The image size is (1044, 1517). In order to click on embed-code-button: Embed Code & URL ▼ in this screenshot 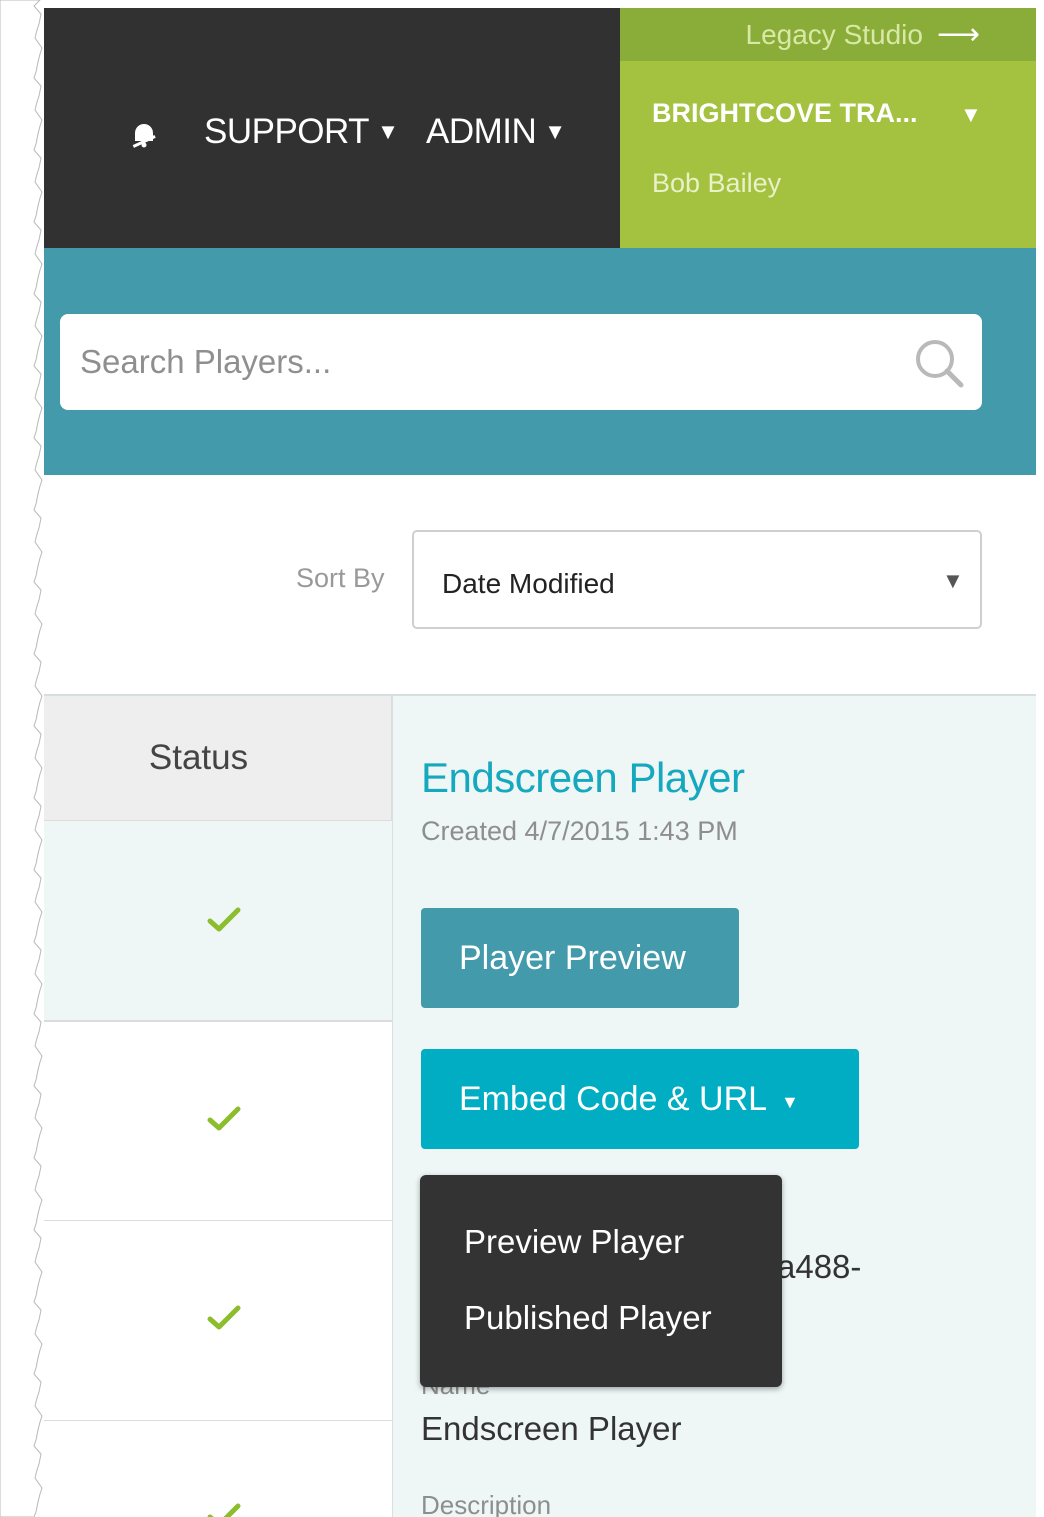, I will do `click(640, 1099)`.